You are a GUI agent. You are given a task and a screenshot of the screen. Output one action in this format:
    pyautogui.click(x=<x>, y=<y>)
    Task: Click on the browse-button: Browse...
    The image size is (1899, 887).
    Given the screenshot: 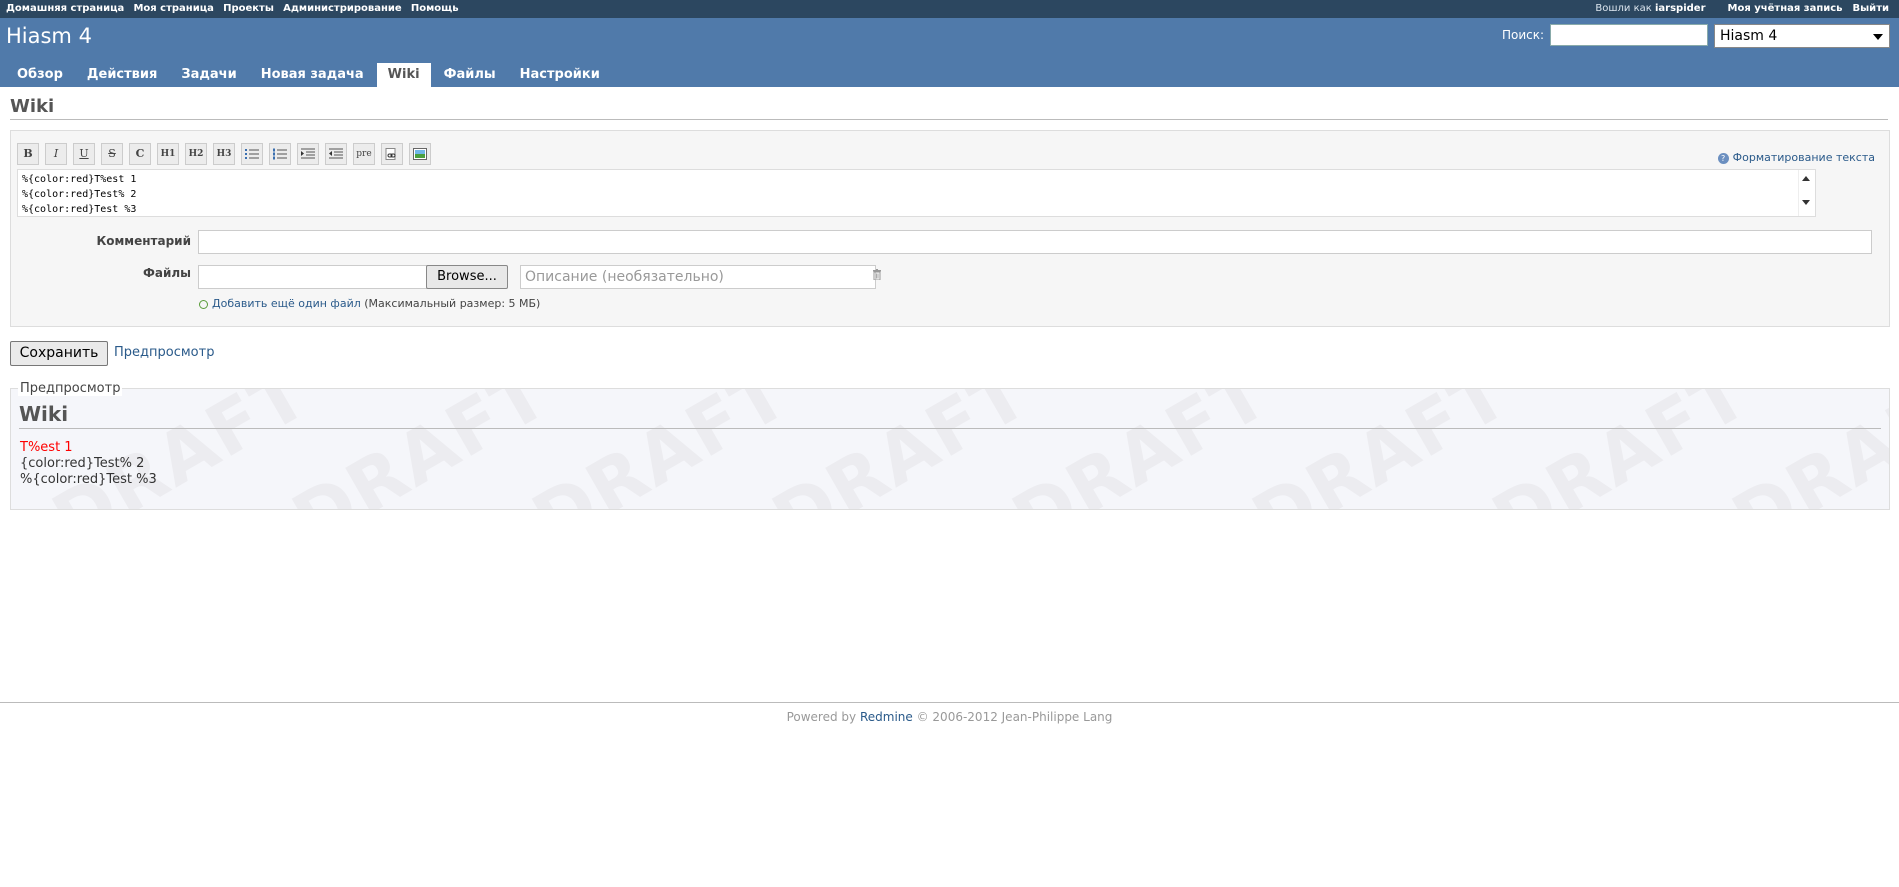 What is the action you would take?
    pyautogui.click(x=467, y=277)
    